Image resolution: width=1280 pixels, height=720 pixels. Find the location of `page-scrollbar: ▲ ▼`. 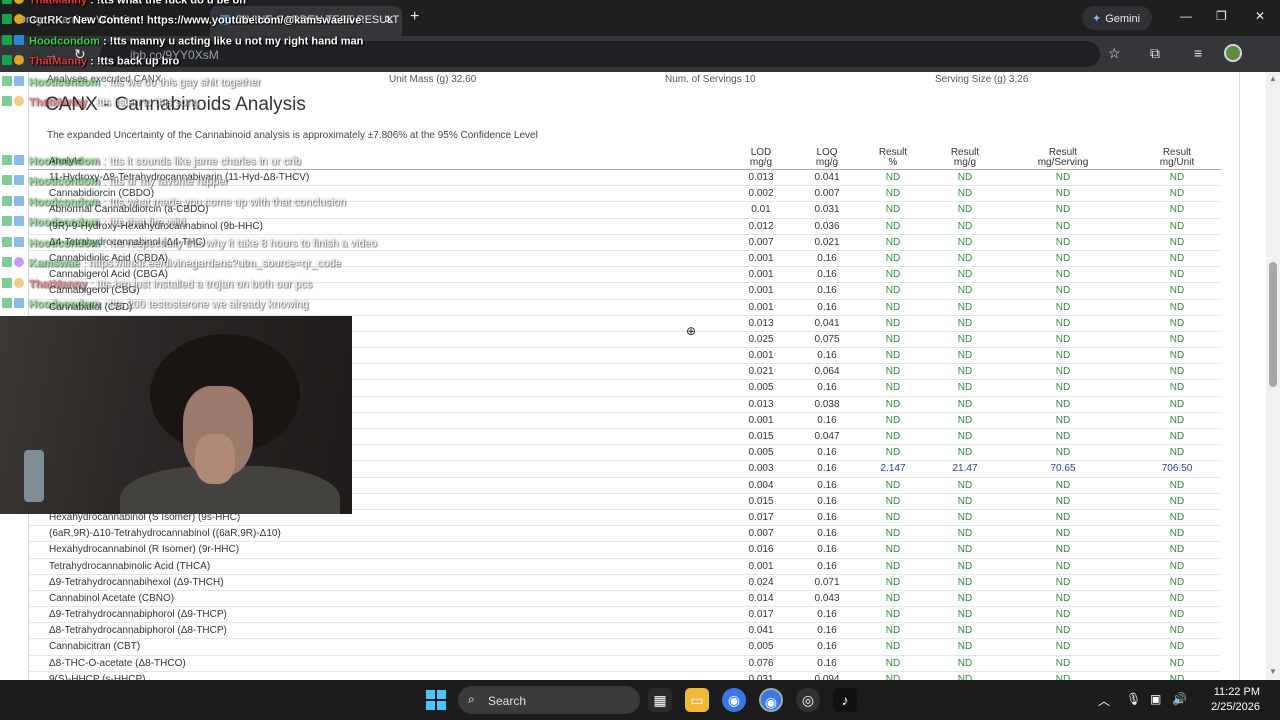

page-scrollbar: ▲ ▼ is located at coordinates (1273, 376).